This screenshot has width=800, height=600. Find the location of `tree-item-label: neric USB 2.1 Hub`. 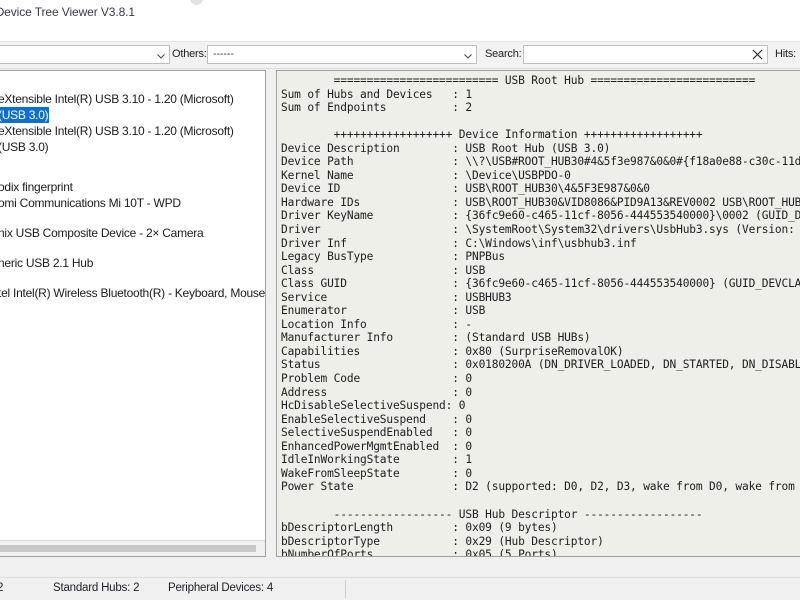

tree-item-label: neric USB 2.1 Hub is located at coordinates (47, 263).